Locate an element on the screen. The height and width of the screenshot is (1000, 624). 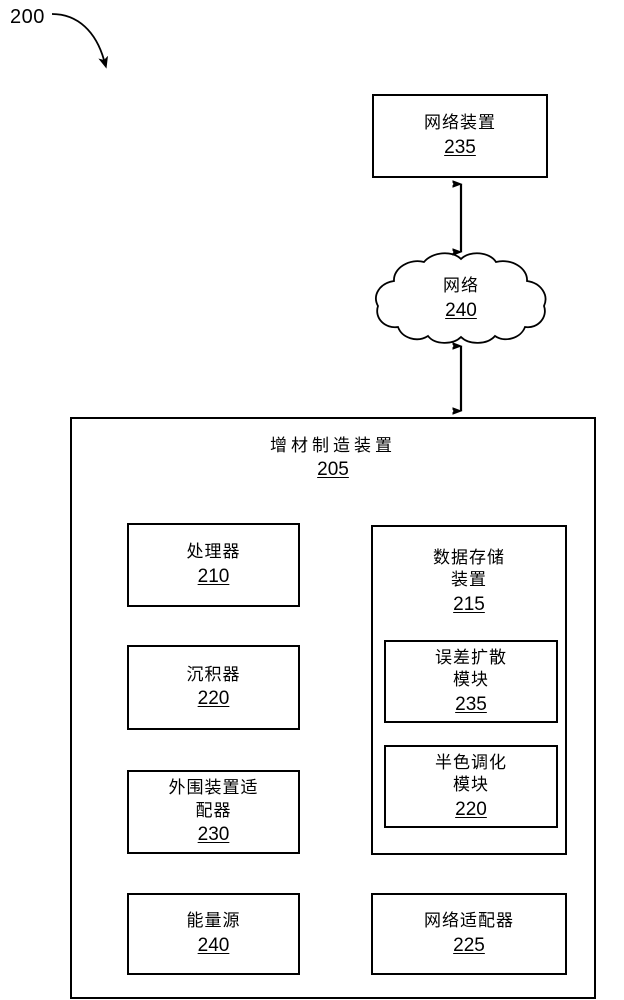
depositor-ref: 220 is located at coordinates (213, 699).